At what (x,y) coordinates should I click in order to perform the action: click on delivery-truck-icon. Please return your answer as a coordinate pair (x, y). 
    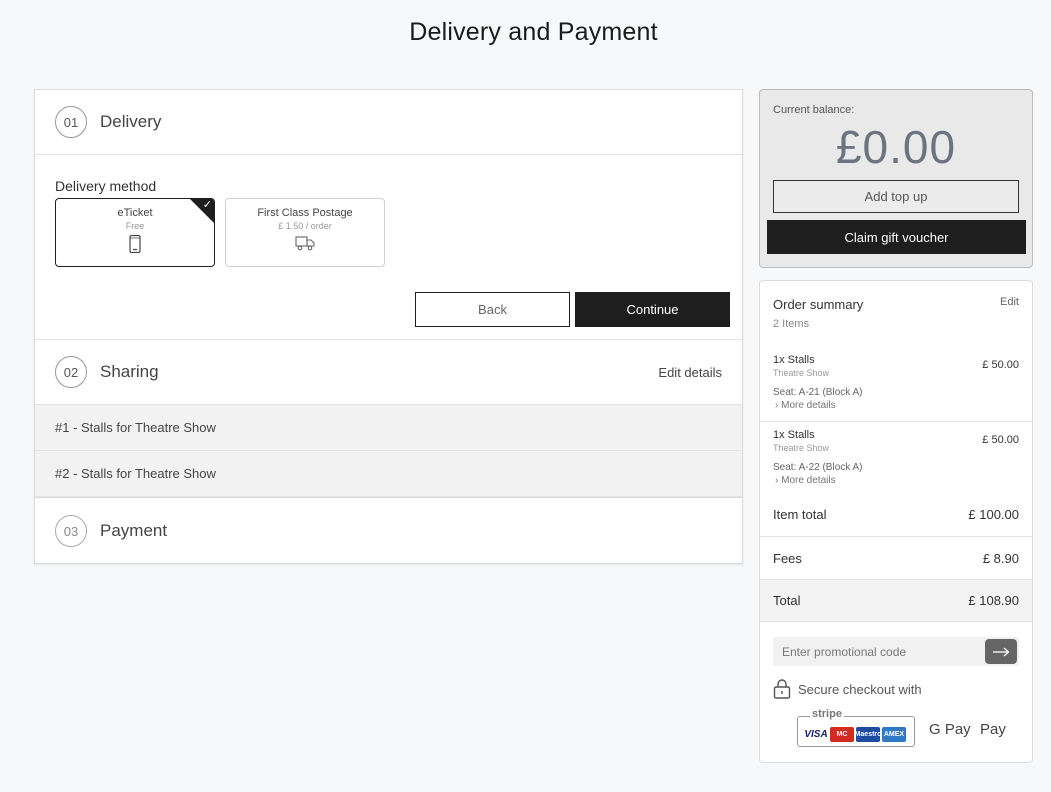
    Looking at the image, I should click on (305, 243).